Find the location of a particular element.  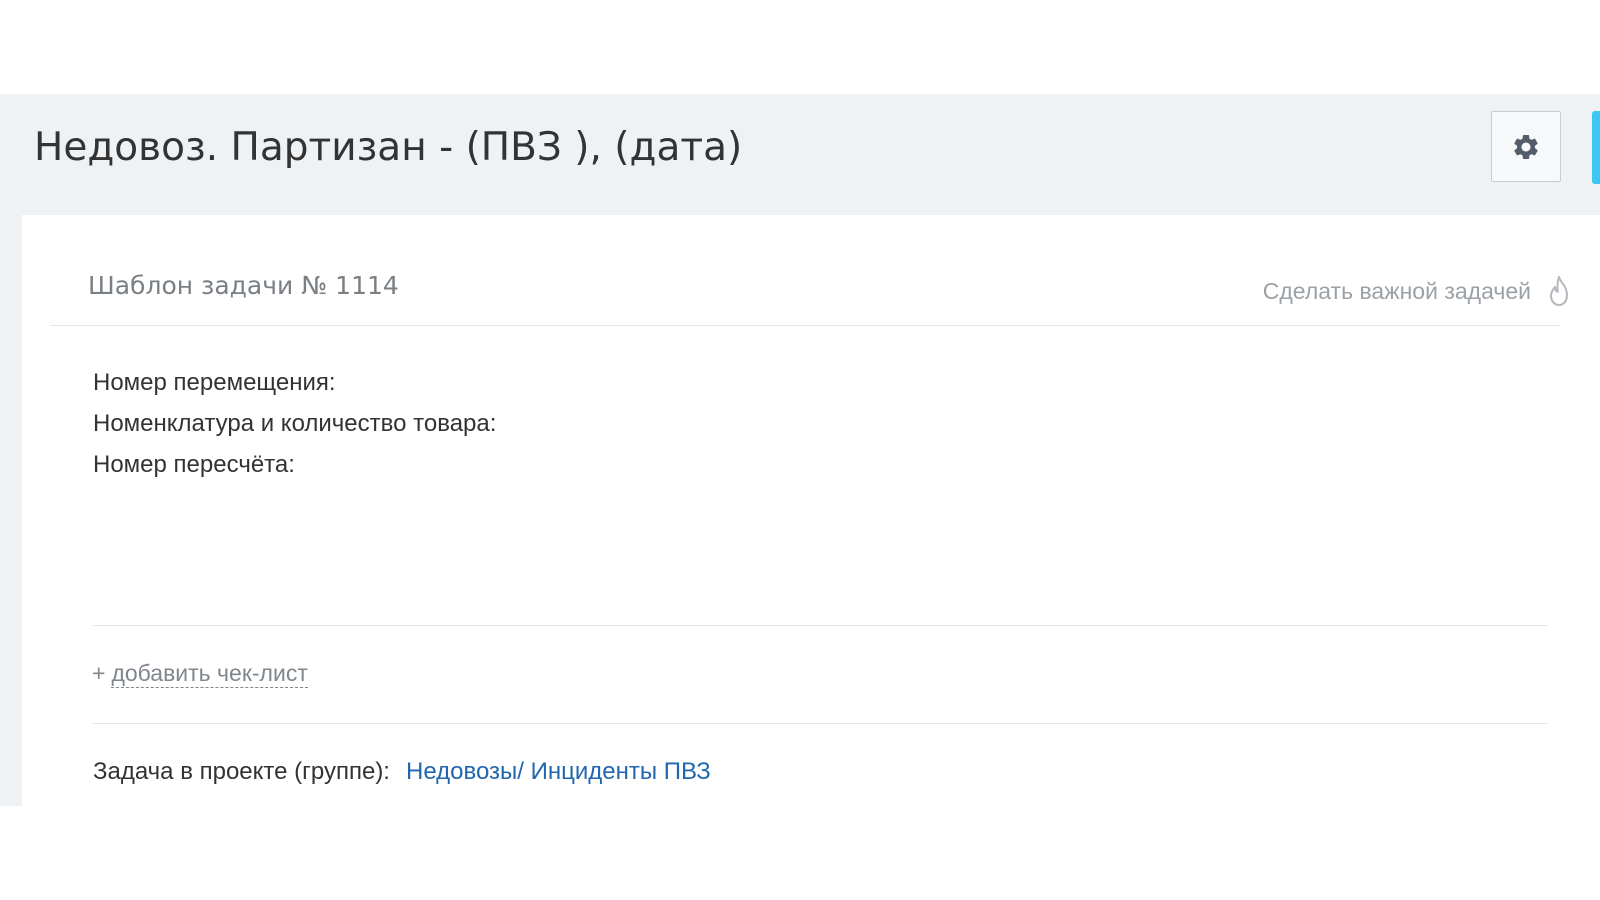

header-divider is located at coordinates (805, 325).